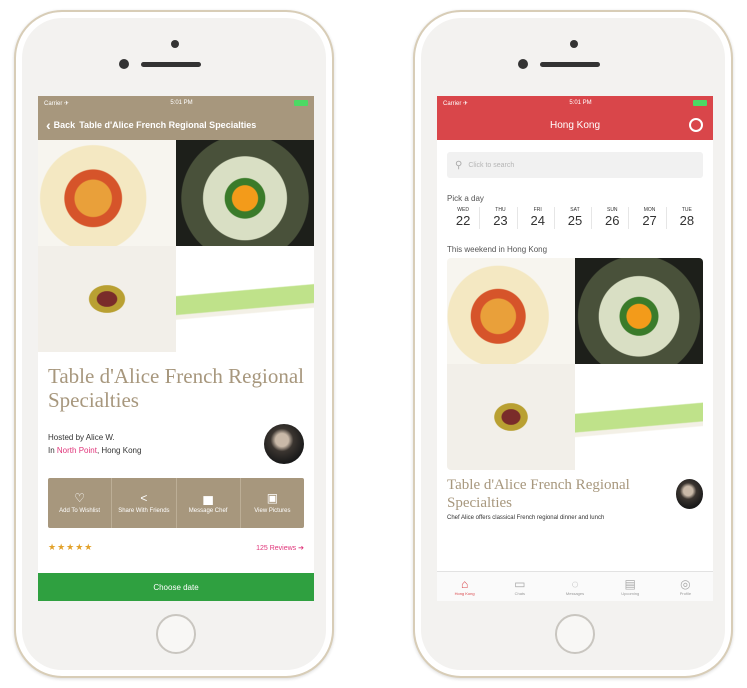  What do you see at coordinates (208, 498) in the screenshot?
I see `message-icon: ▅` at bounding box center [208, 498].